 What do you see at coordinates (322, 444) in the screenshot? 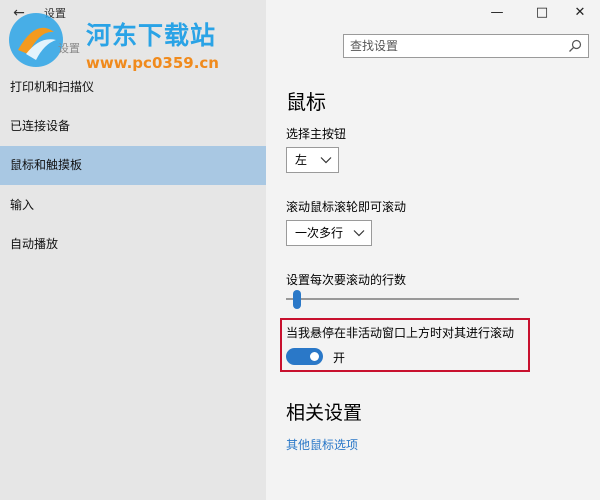
I see `other-mouse-options-link: 其他鼠标选项` at bounding box center [322, 444].